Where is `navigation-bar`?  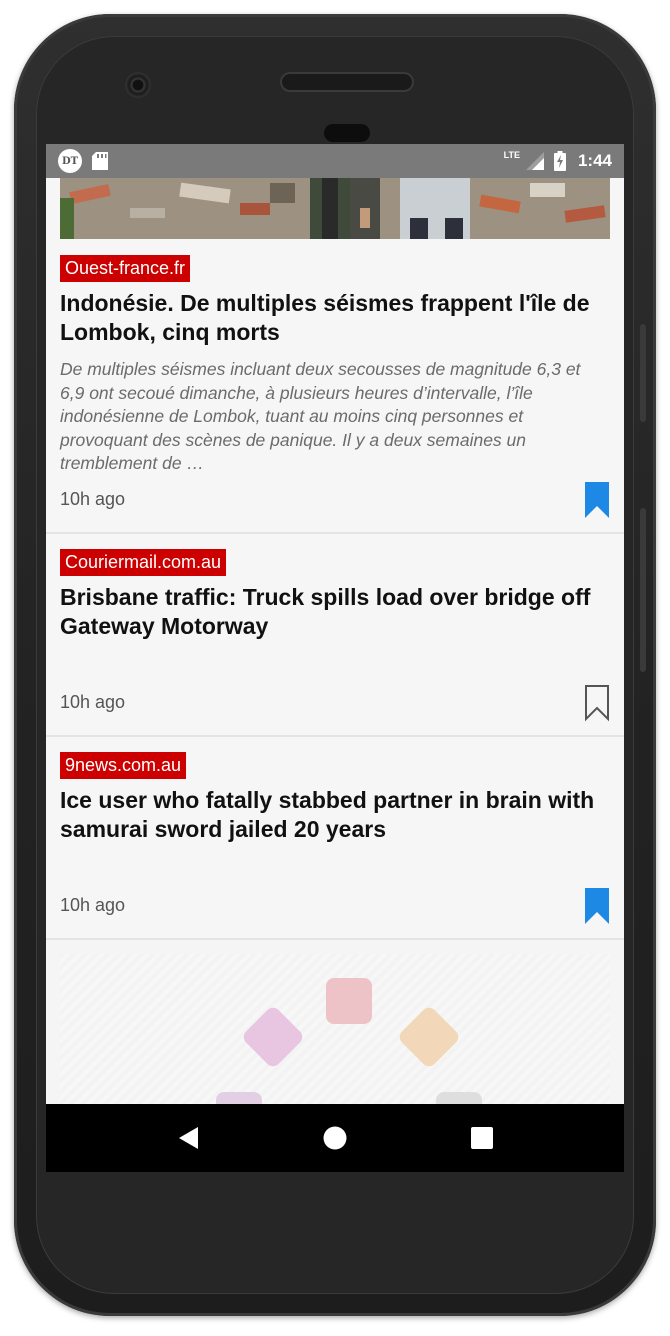
navigation-bar is located at coordinates (335, 1138).